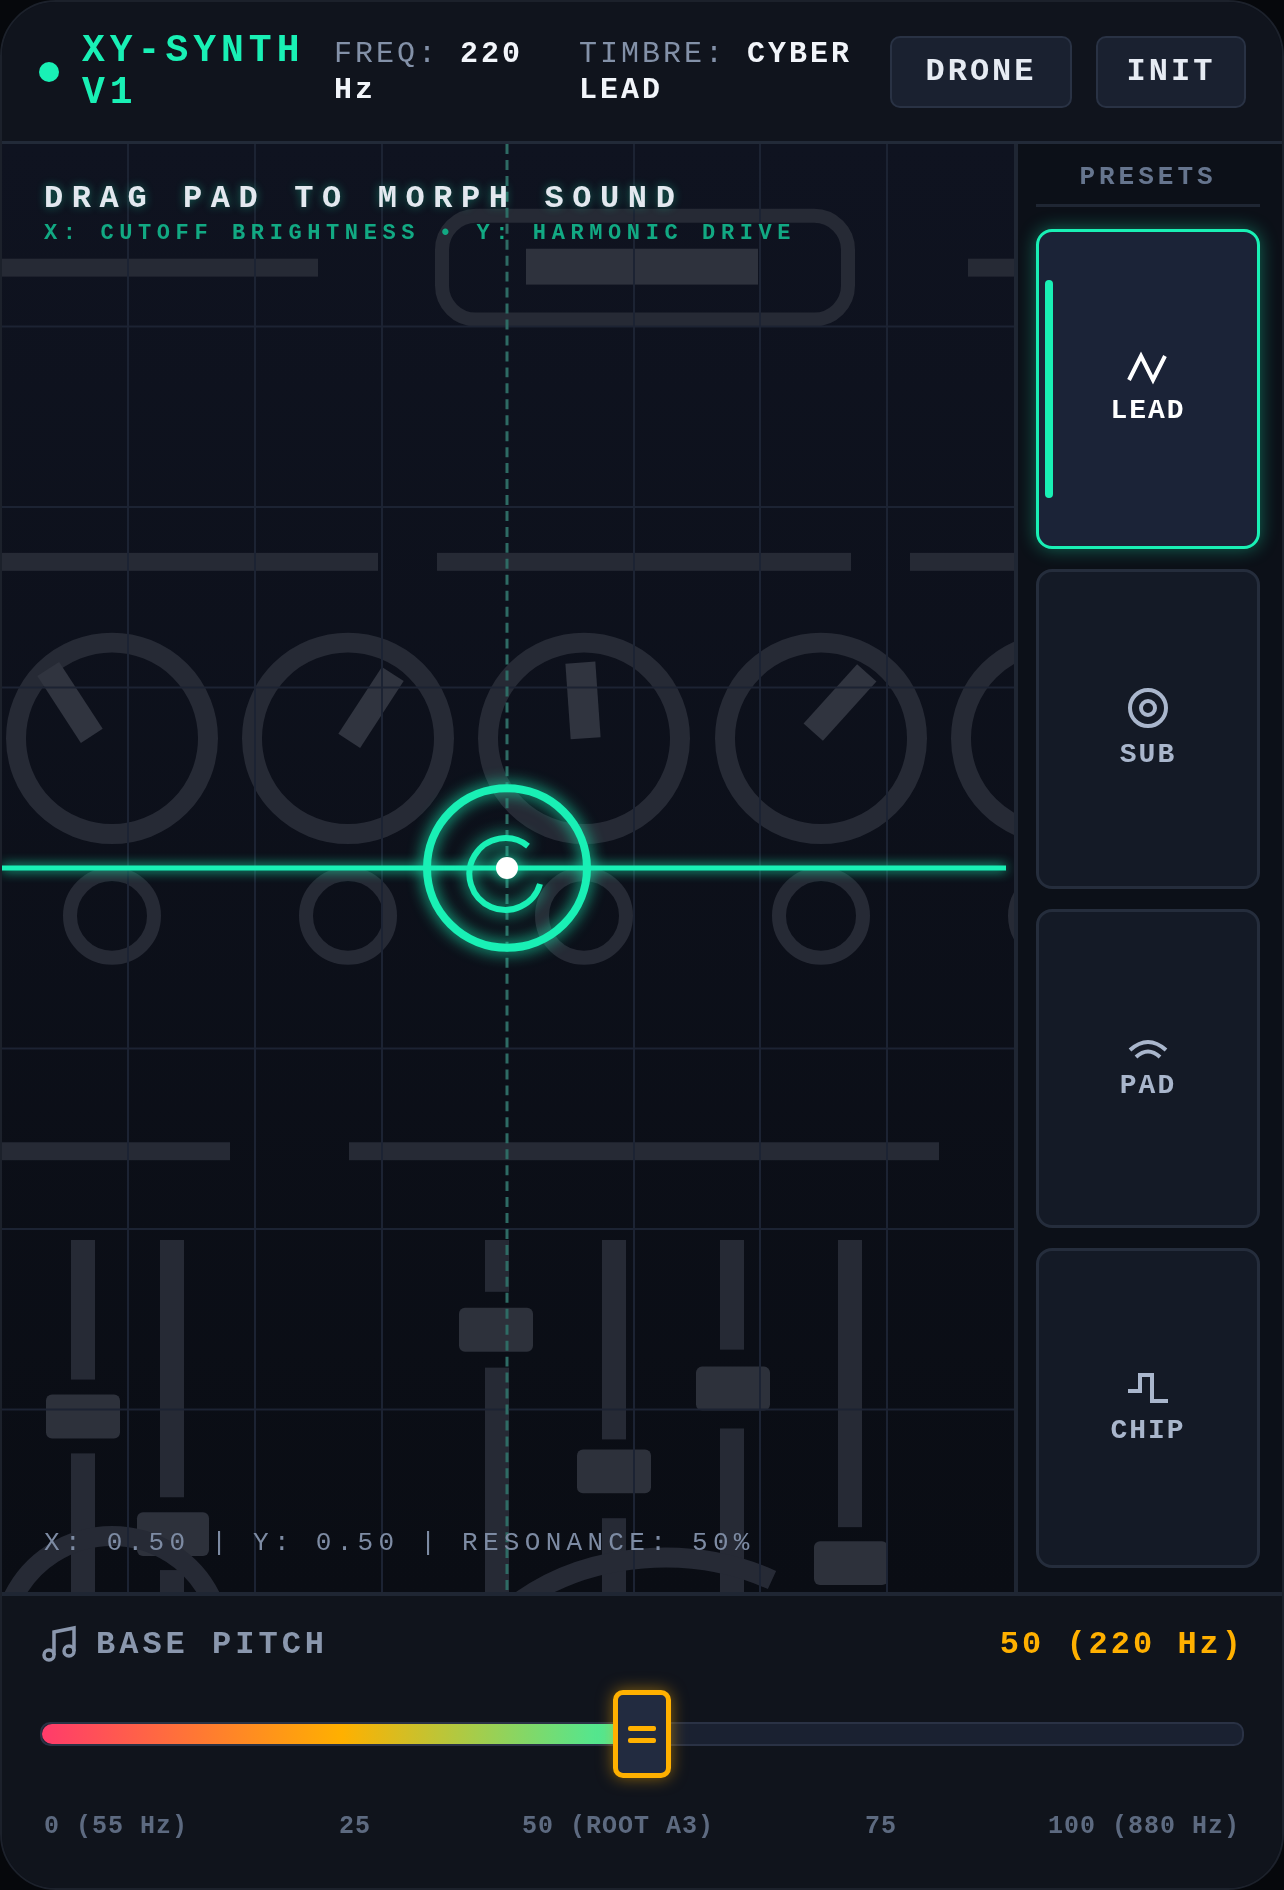  Describe the element at coordinates (1121, 1644) in the screenshot. I see `base-pitch-value: 50 (220 Hz)` at that location.